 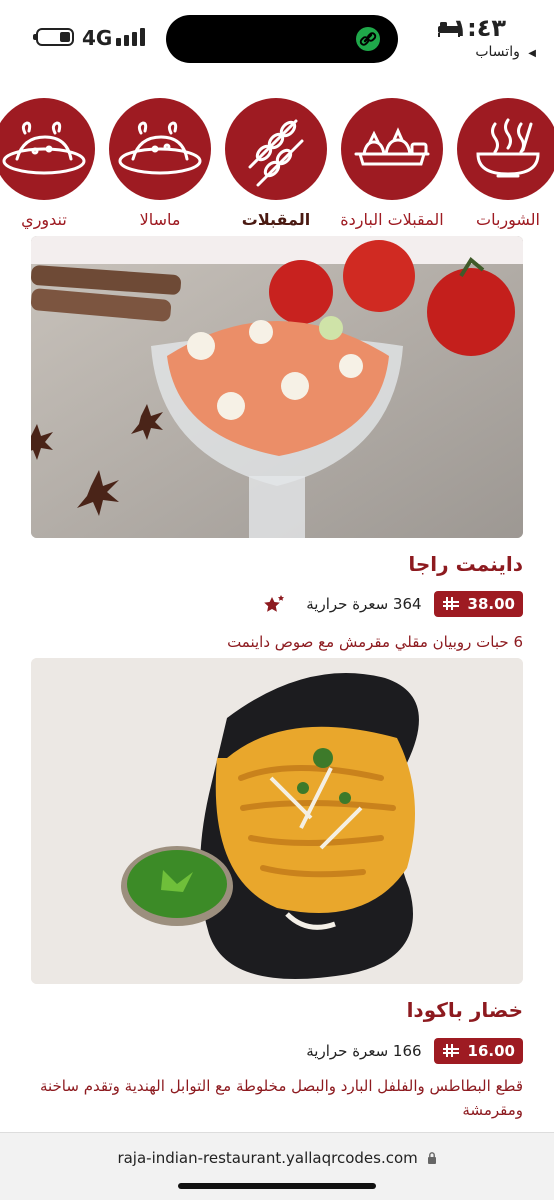 I want to click on stars-icon, so click(x=274, y=603).